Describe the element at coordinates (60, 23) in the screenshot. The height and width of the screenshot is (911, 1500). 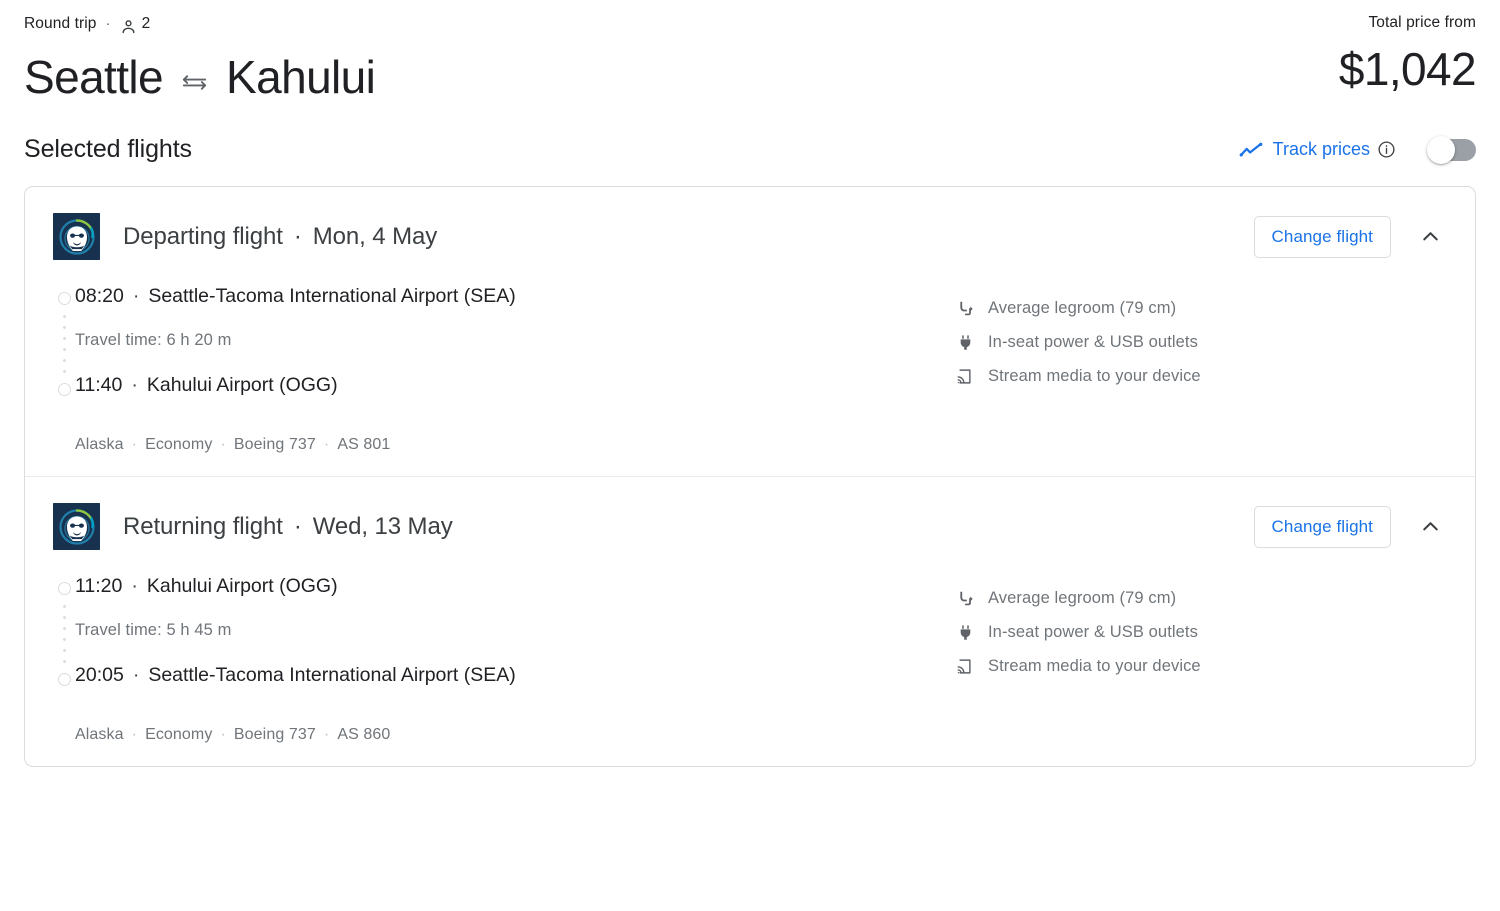
I see `trip-type-label: Round trip` at that location.